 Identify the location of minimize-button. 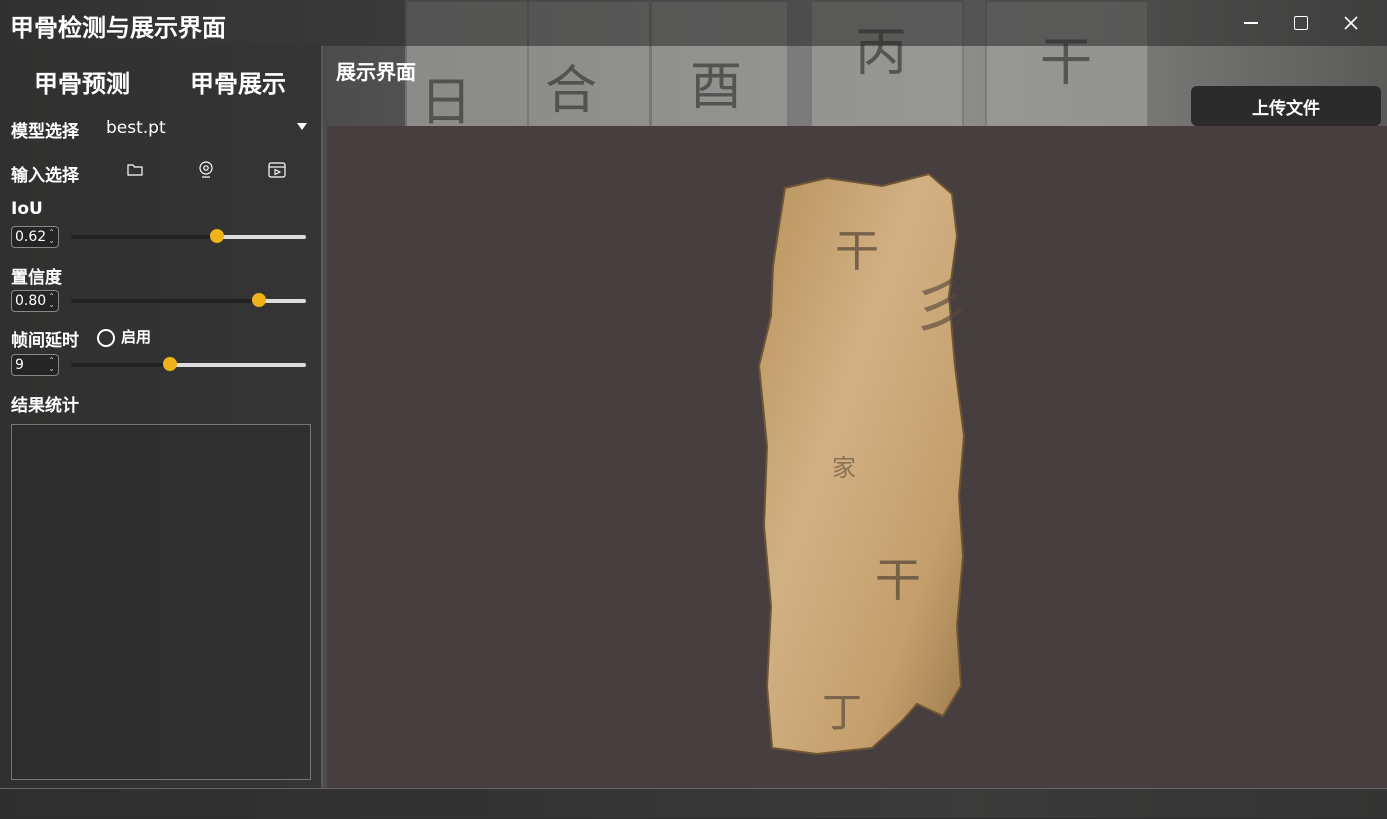
(1251, 23).